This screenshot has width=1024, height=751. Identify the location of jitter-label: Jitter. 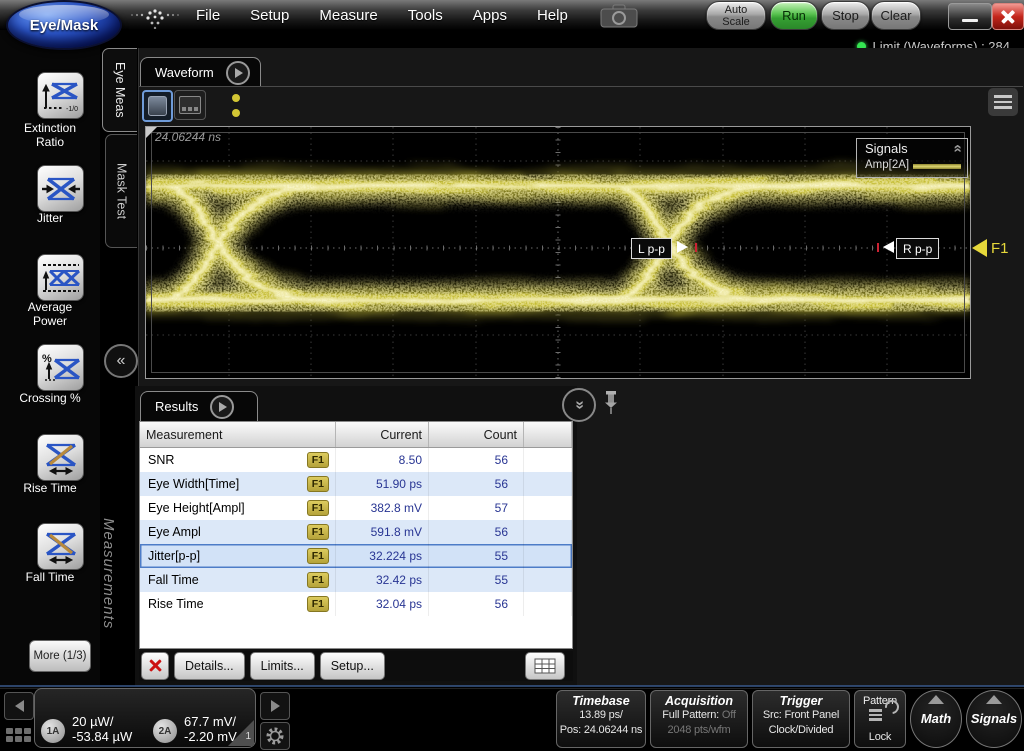
(49, 218).